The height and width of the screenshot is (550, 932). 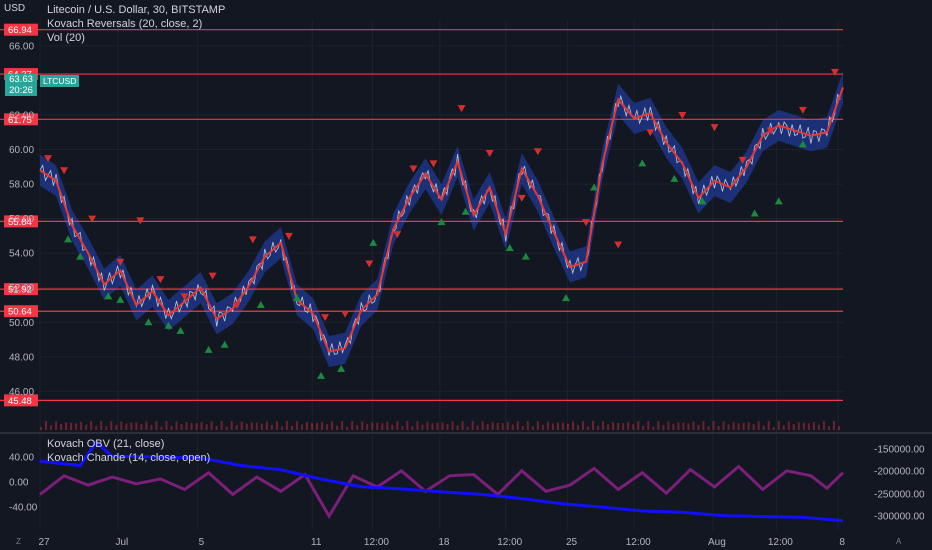 I want to click on zoom-icon: Z, so click(x=18, y=541).